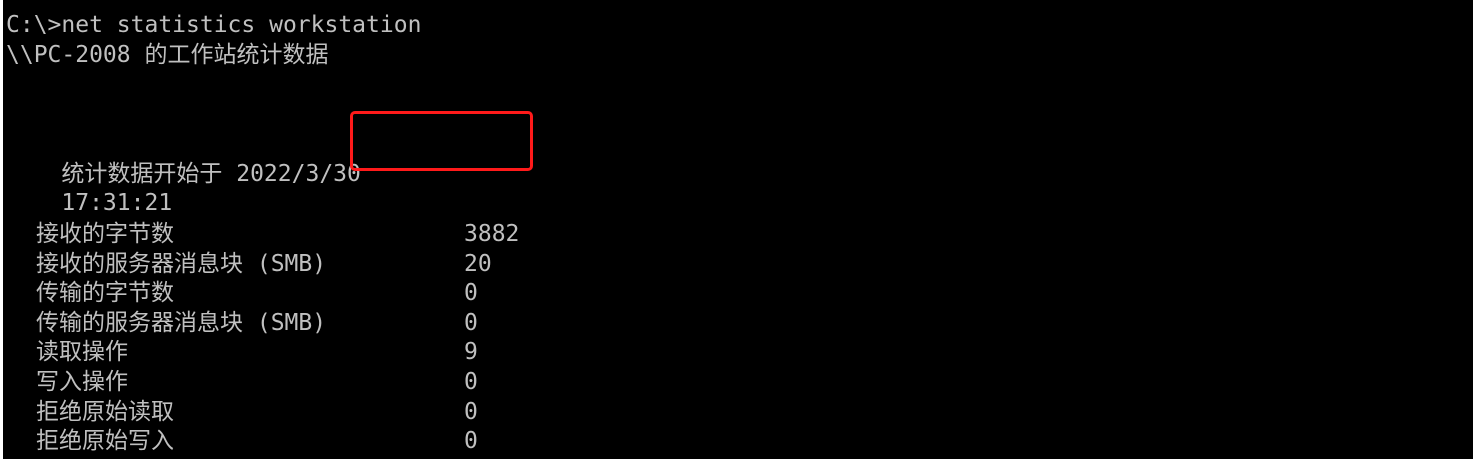  What do you see at coordinates (478, 263) in the screenshot?
I see `stats-row-value: 20` at bounding box center [478, 263].